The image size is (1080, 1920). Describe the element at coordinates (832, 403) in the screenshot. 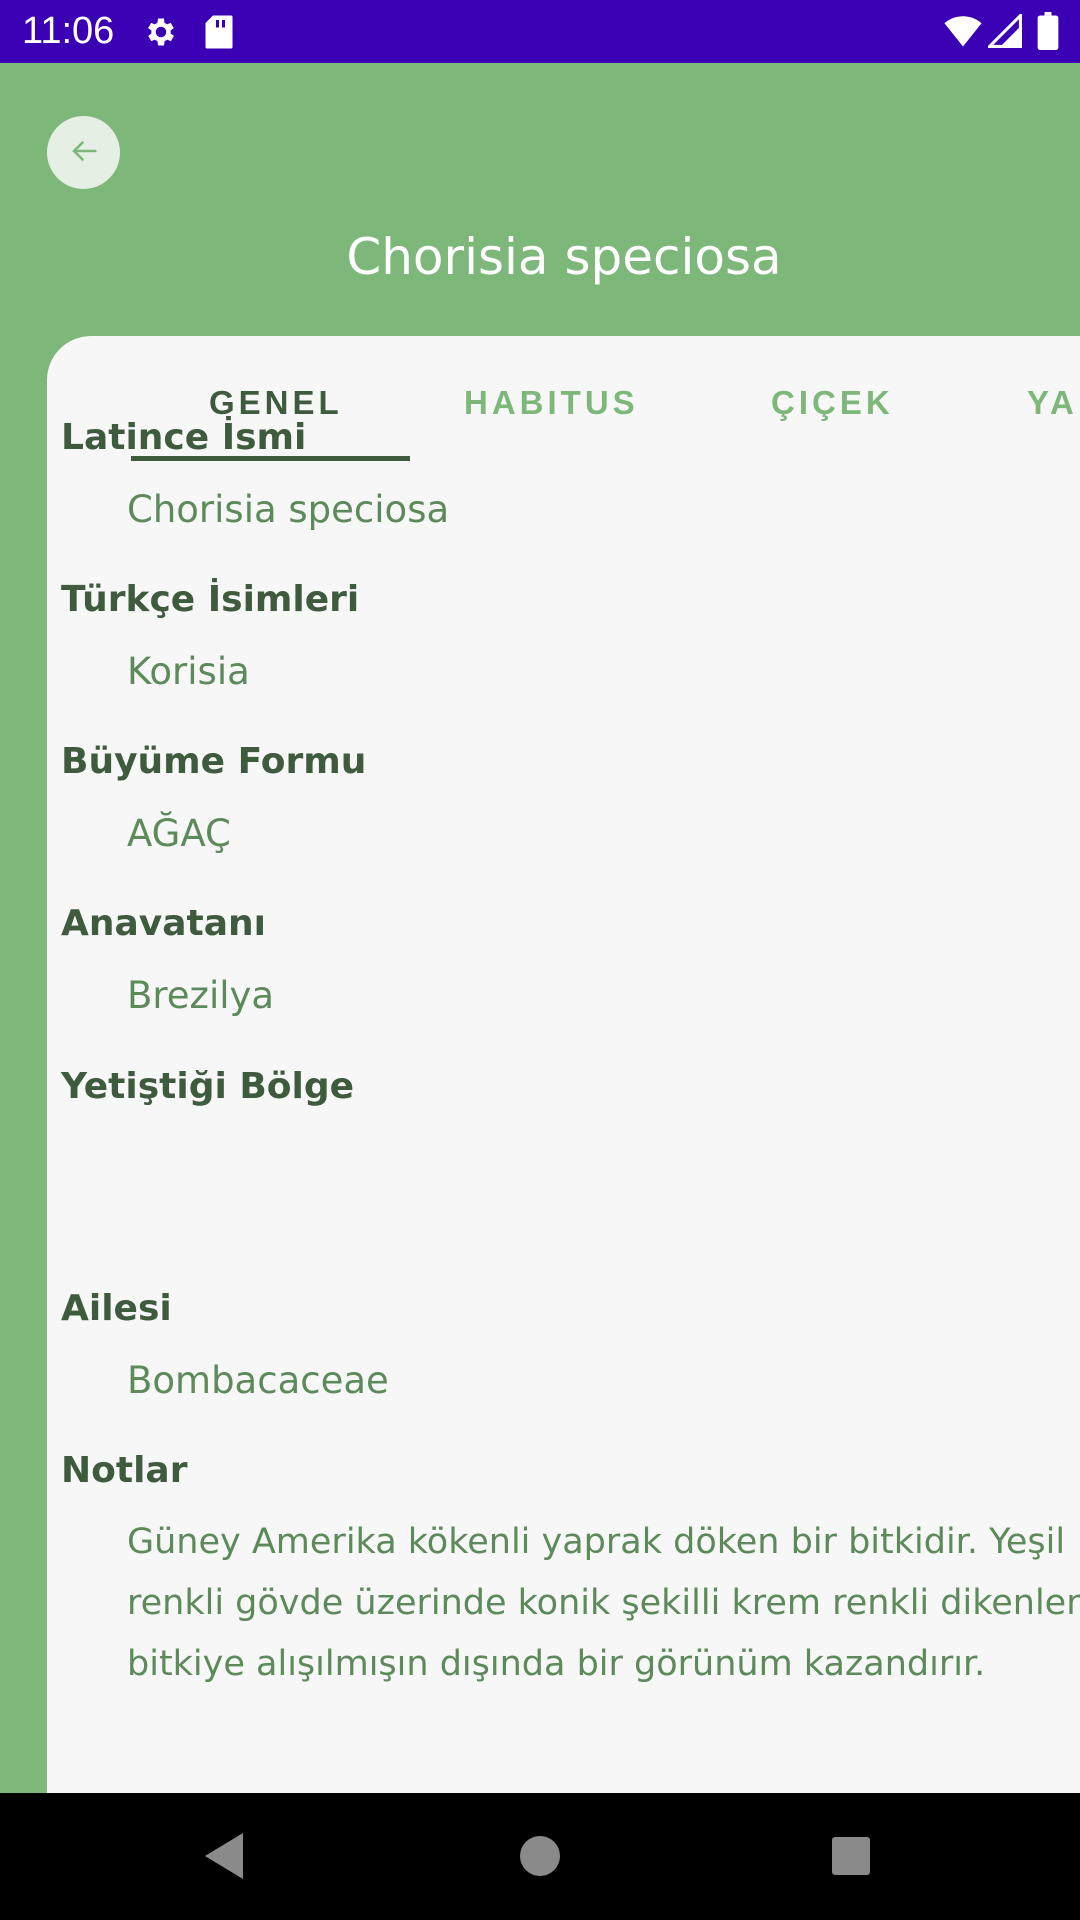

I see `tab-cicek: ÇIÇEK` at that location.